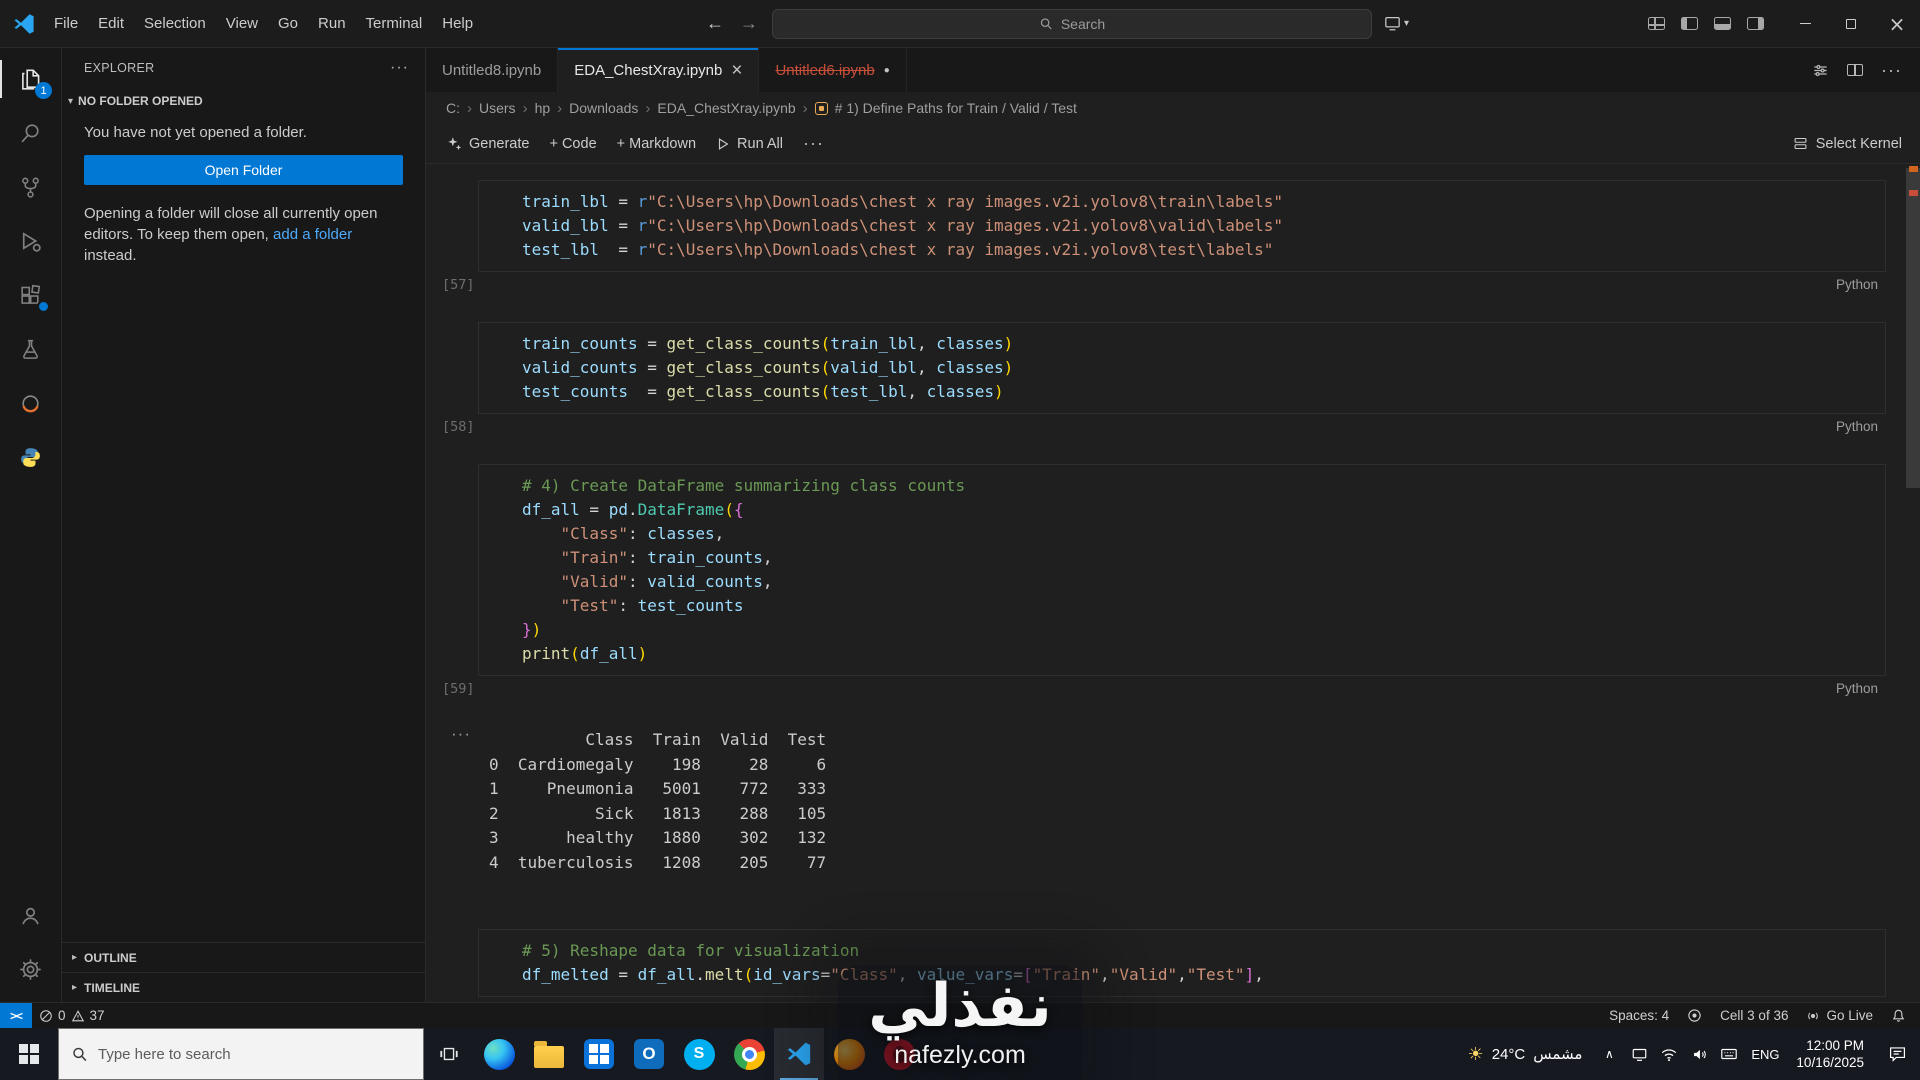 This screenshot has height=1080, width=1920. I want to click on taskbar-app-skype: S, so click(699, 1054).